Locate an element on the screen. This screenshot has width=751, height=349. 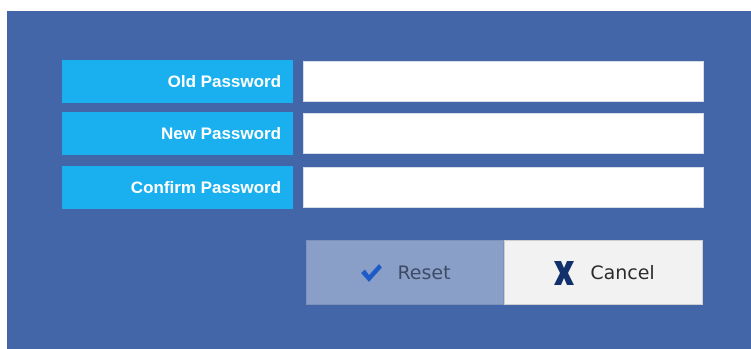
confirm-password-row: Confirm Password is located at coordinates (386, 187).